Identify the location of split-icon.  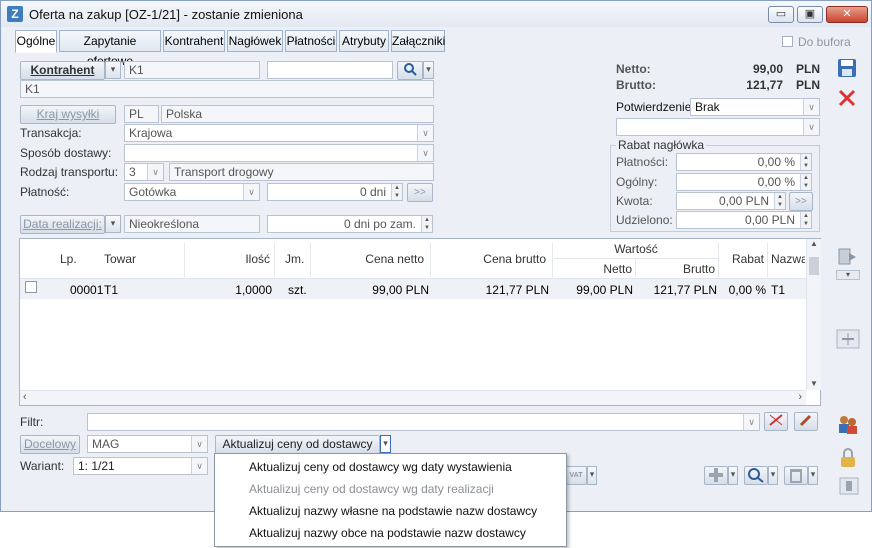
(848, 340).